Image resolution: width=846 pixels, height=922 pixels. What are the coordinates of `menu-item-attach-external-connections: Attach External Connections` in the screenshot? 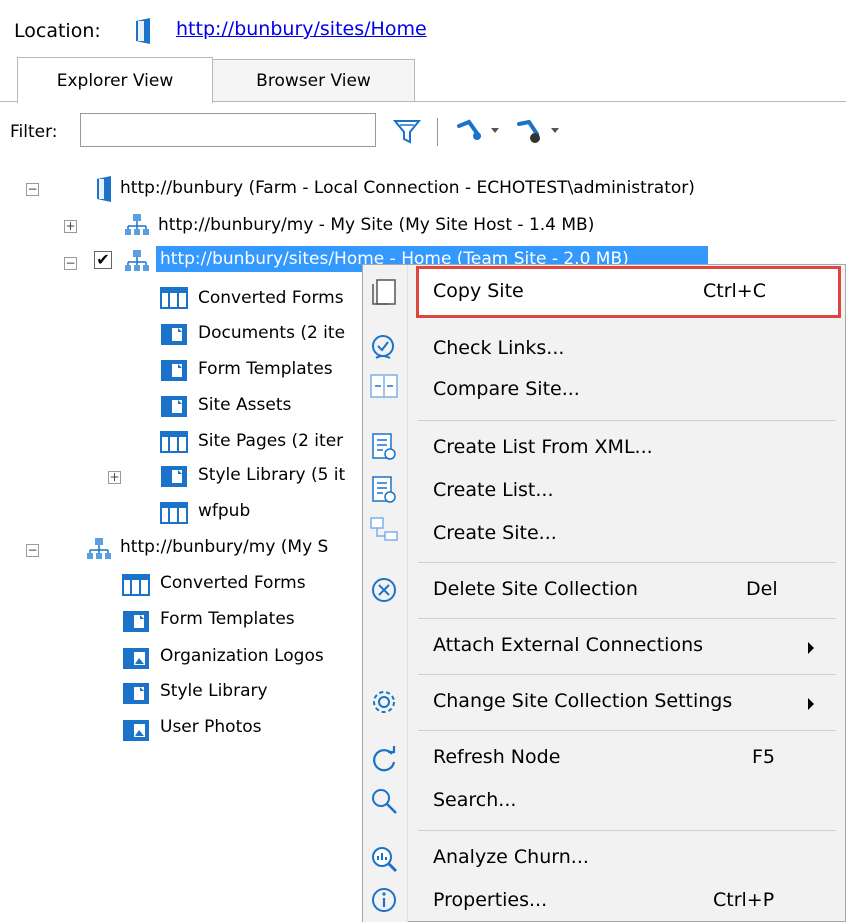 It's located at (568, 645).